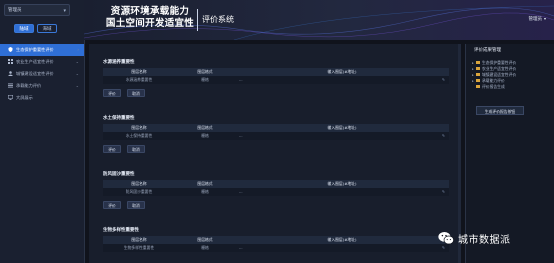 This screenshot has width=554, height=263. I want to click on table-row: 生物多样性重要性 栅格 ... ✎, so click(276, 248).